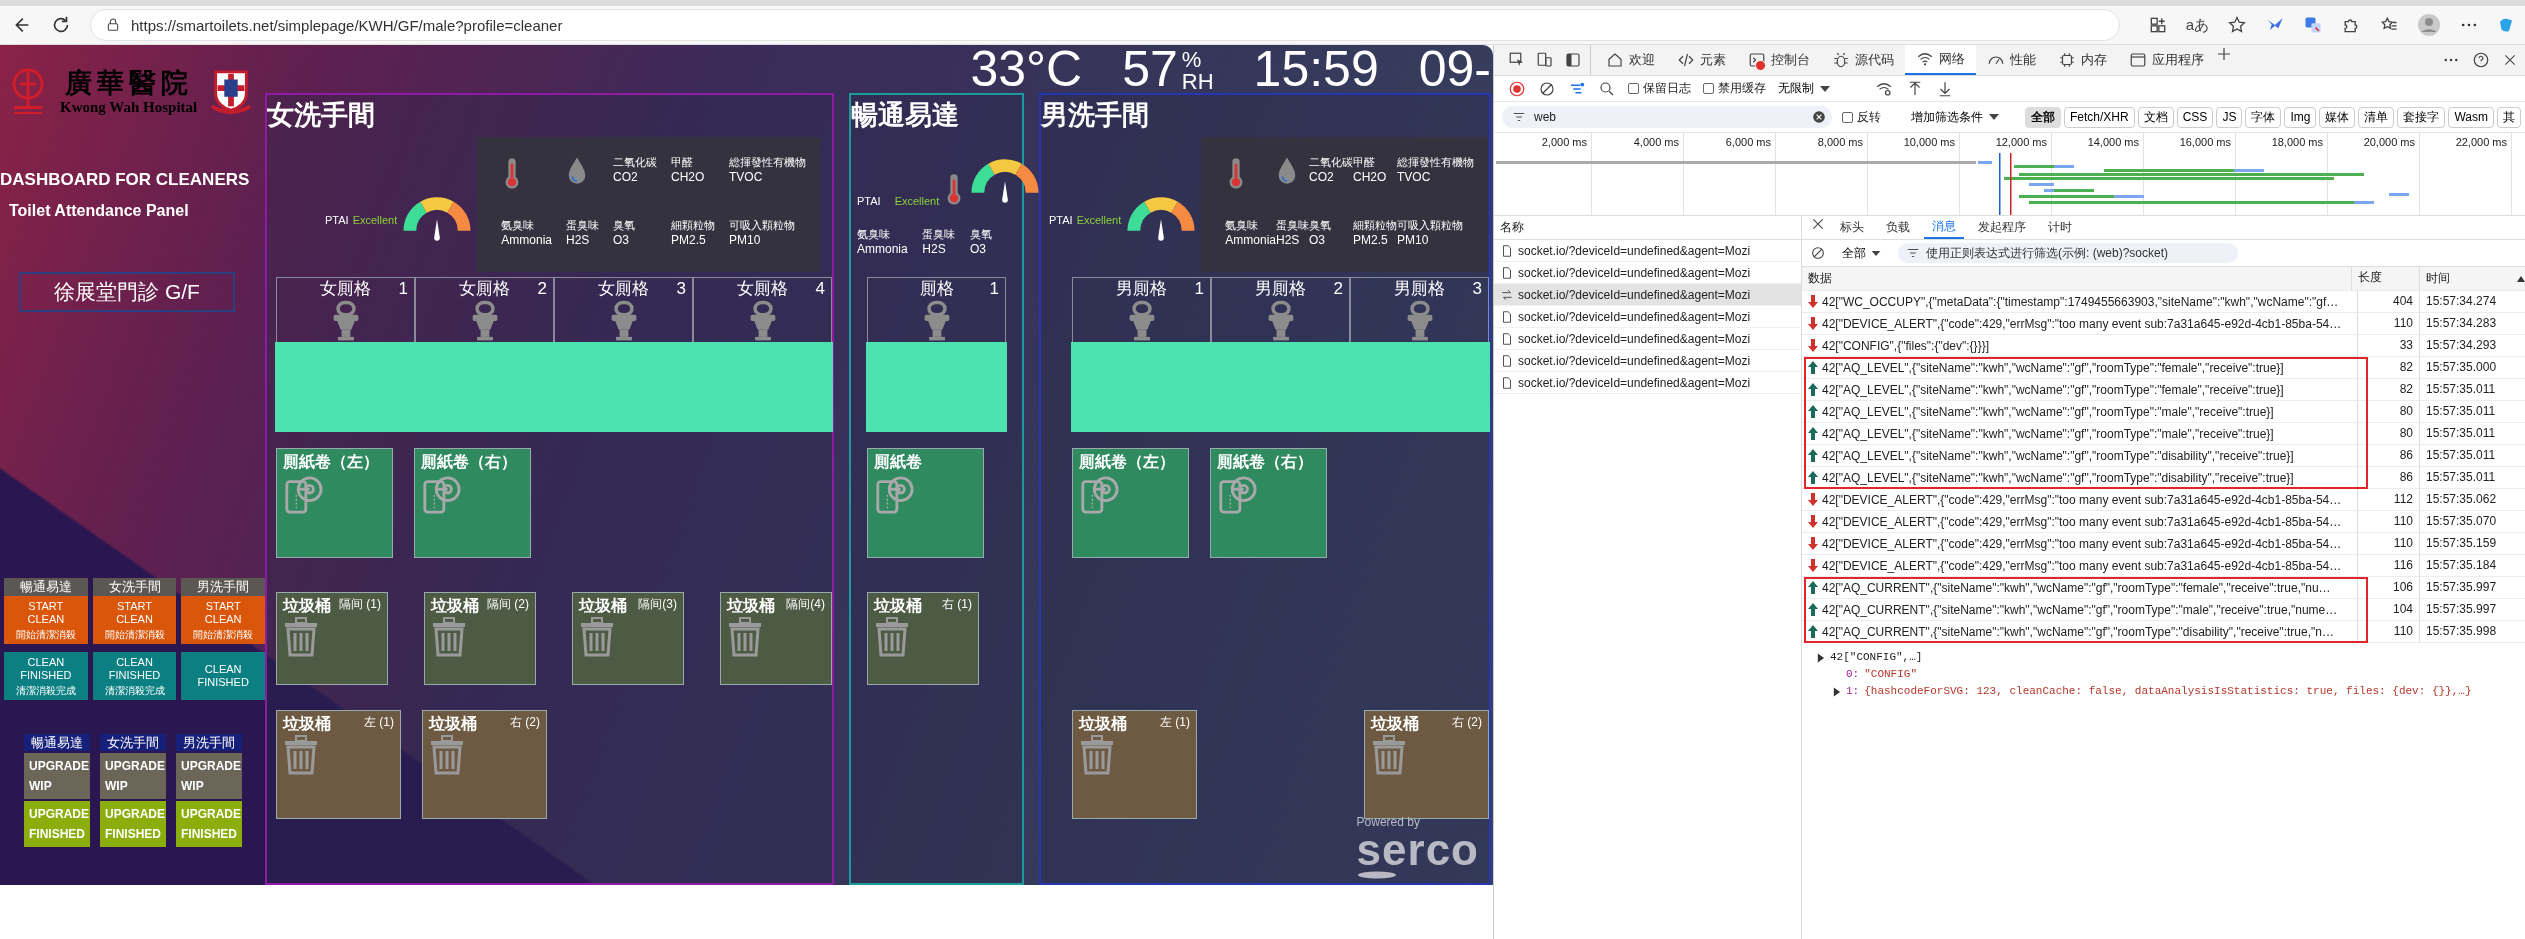  I want to click on help-icon, so click(2481, 60).